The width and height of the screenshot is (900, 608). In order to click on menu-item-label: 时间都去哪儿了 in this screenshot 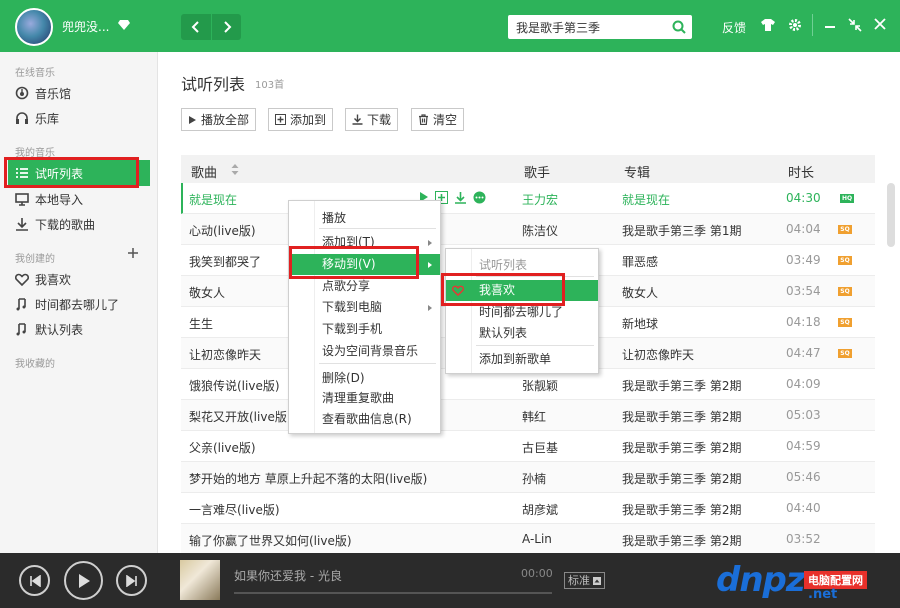, I will do `click(521, 312)`.